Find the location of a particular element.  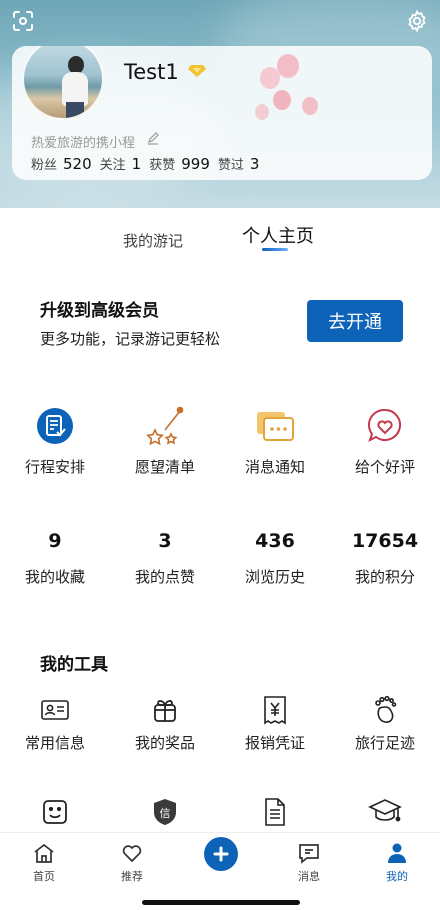

action-messages: 消息通知 is located at coordinates (275, 440).